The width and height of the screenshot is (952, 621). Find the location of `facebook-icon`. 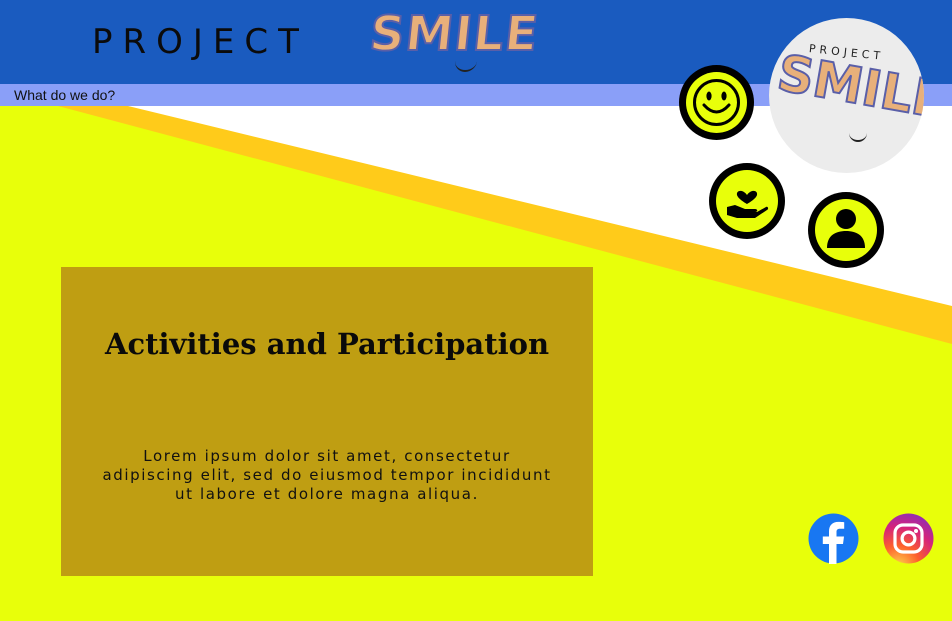

facebook-icon is located at coordinates (833, 538).